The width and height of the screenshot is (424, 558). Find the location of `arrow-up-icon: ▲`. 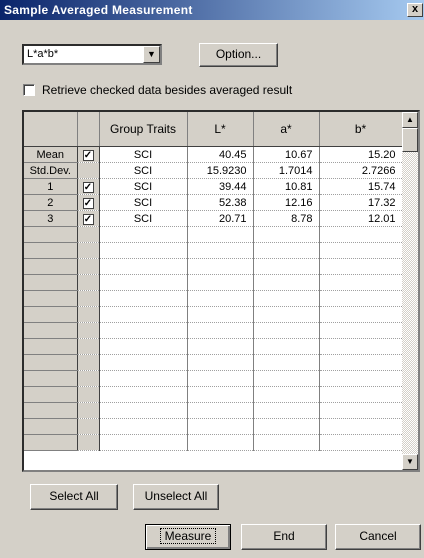

arrow-up-icon: ▲ is located at coordinates (410, 120).